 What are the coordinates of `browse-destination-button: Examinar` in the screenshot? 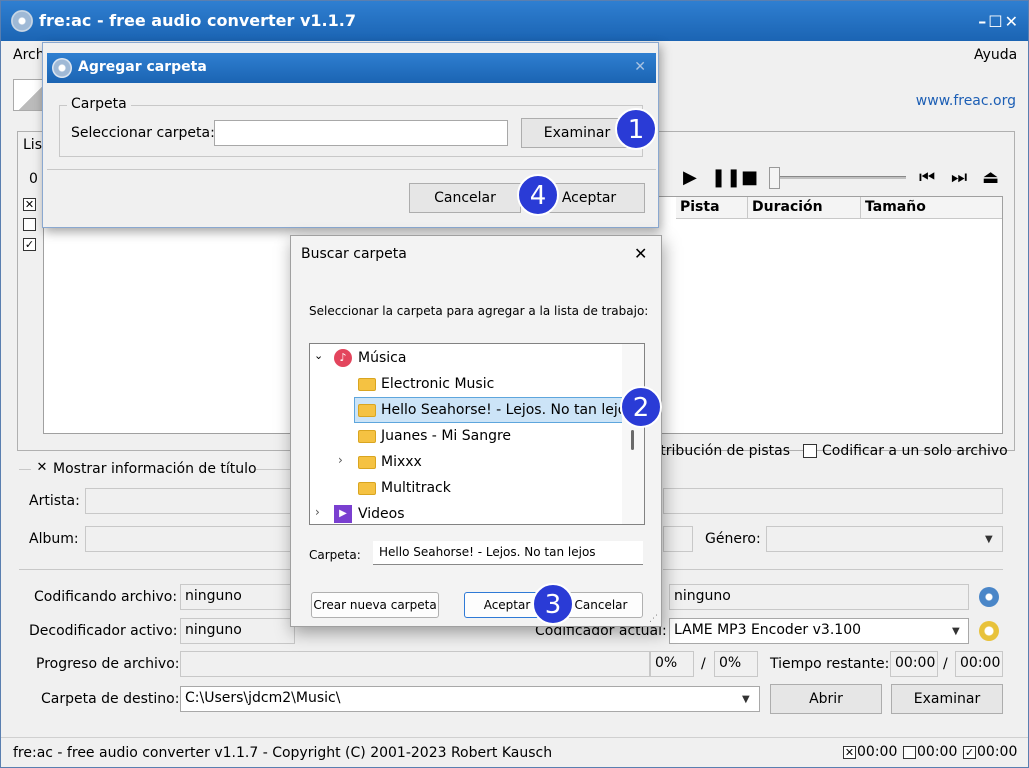 It's located at (947, 699).